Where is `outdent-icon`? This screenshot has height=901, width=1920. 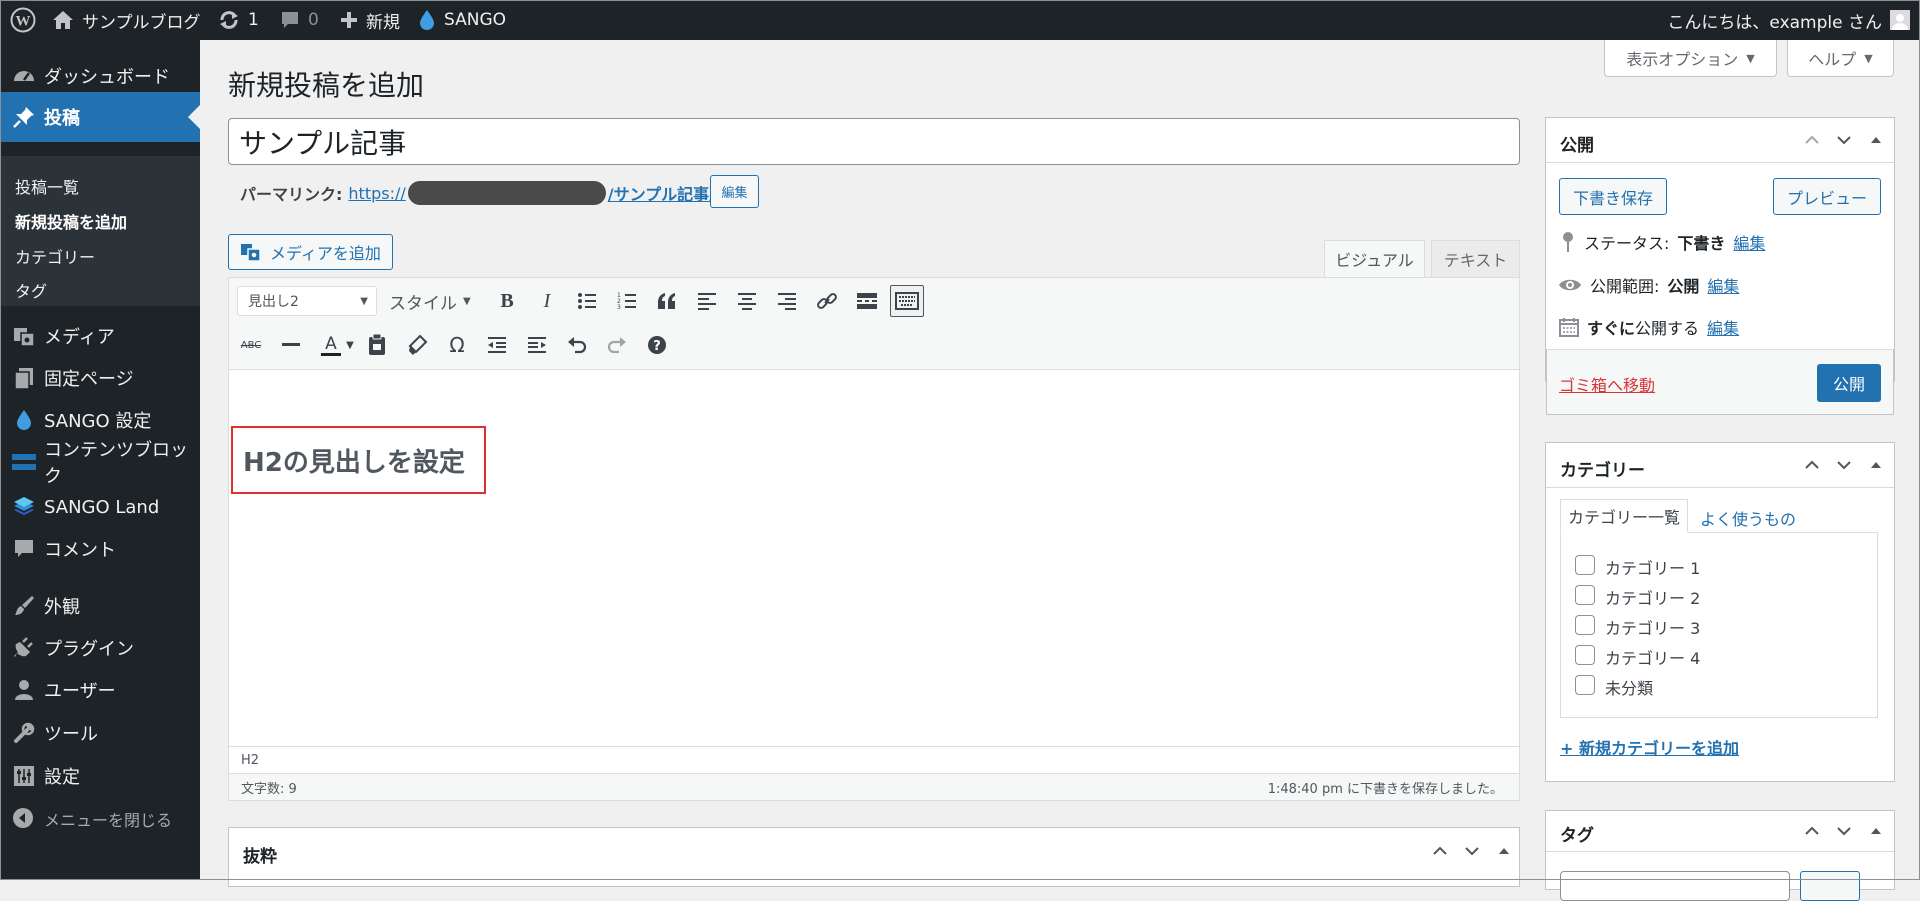
outdent-icon is located at coordinates (497, 345).